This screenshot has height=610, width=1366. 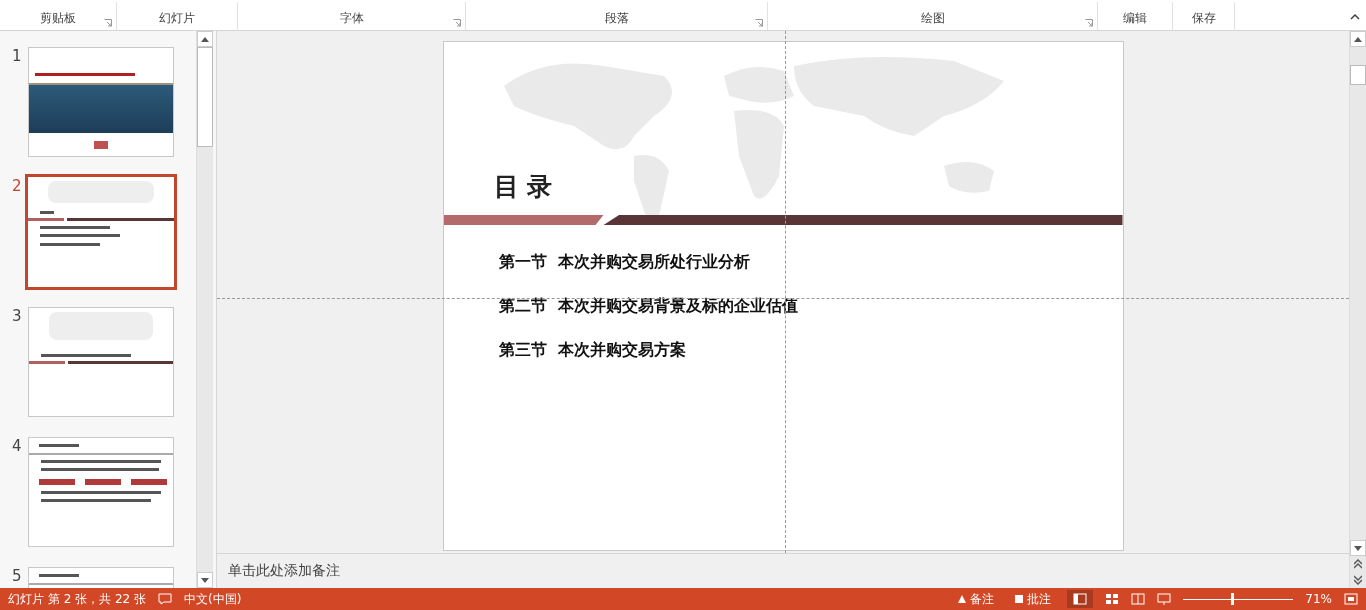 What do you see at coordinates (165, 599) in the screenshot?
I see `proofing-icon` at bounding box center [165, 599].